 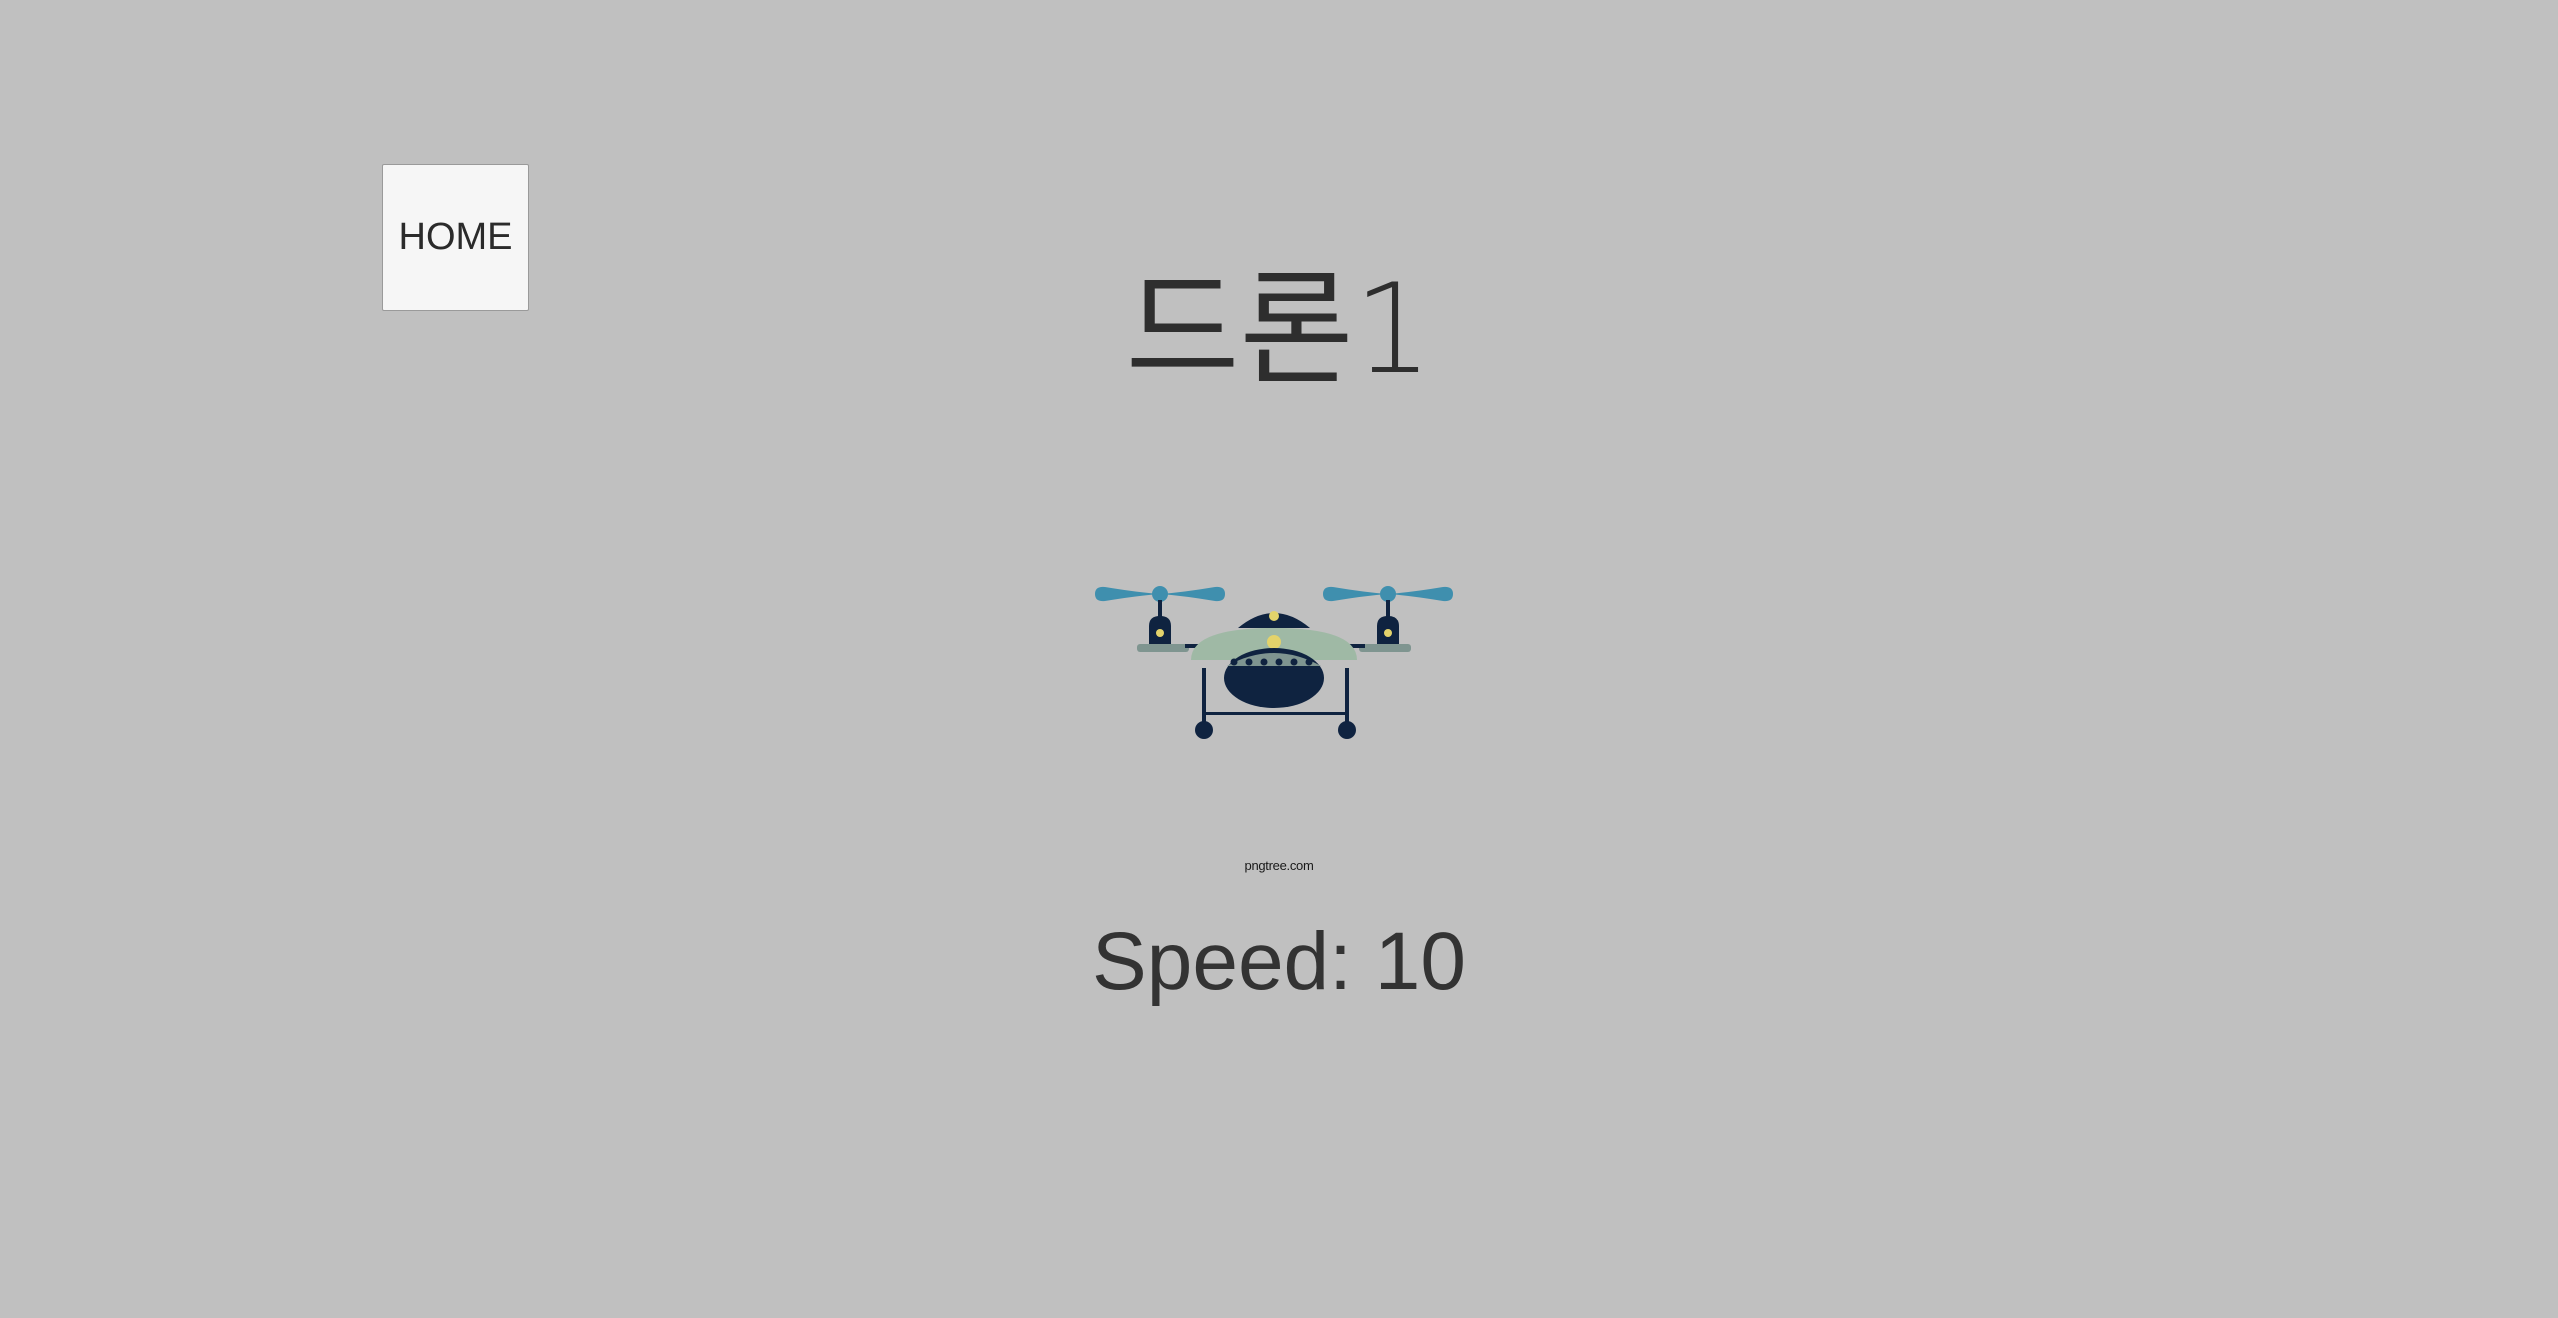 What do you see at coordinates (1160, 602) in the screenshot?
I see `left-propeller-icon` at bounding box center [1160, 602].